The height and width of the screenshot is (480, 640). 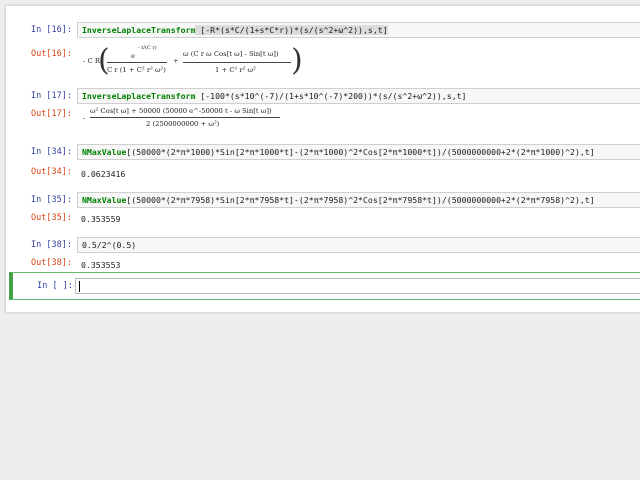 I want to click on active-code-cell: In [ ]:, so click(x=324, y=286).